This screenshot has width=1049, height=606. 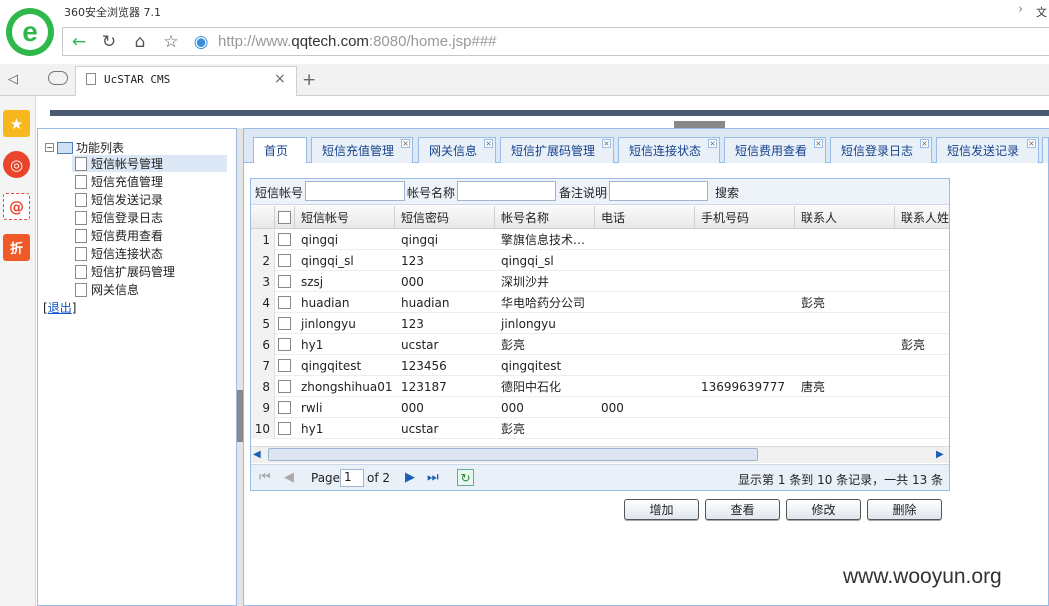 I want to click on mail-icon: @, so click(x=16, y=206).